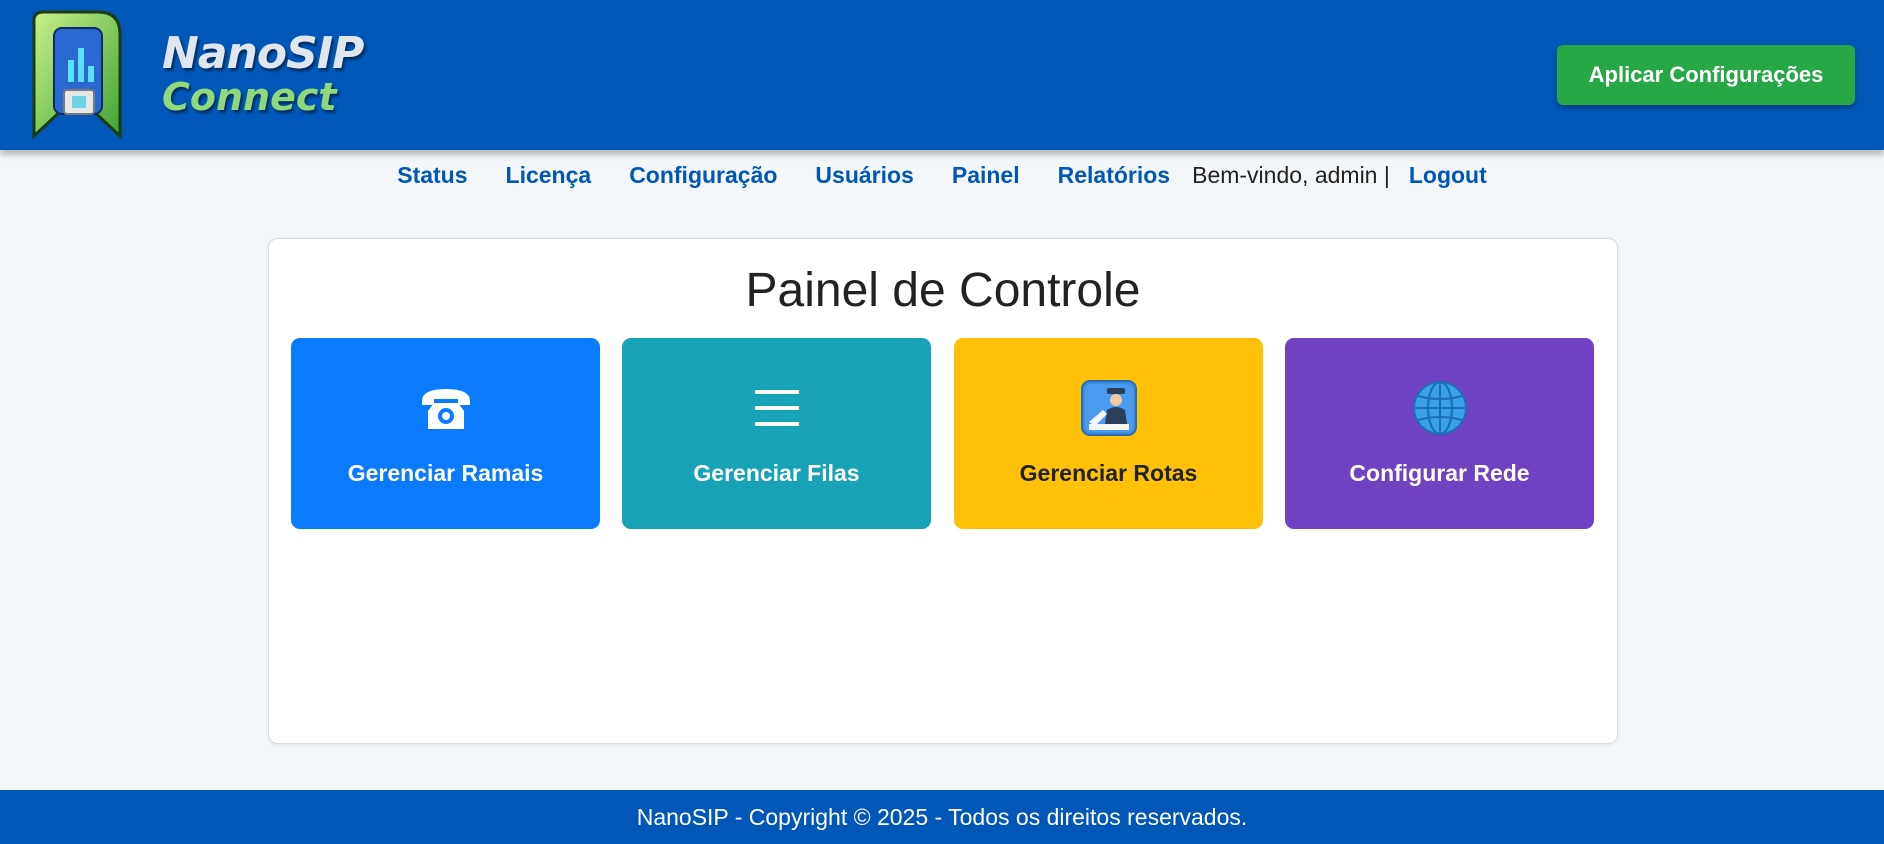  Describe the element at coordinates (1448, 175) in the screenshot. I see `logout-link: Logout` at that location.